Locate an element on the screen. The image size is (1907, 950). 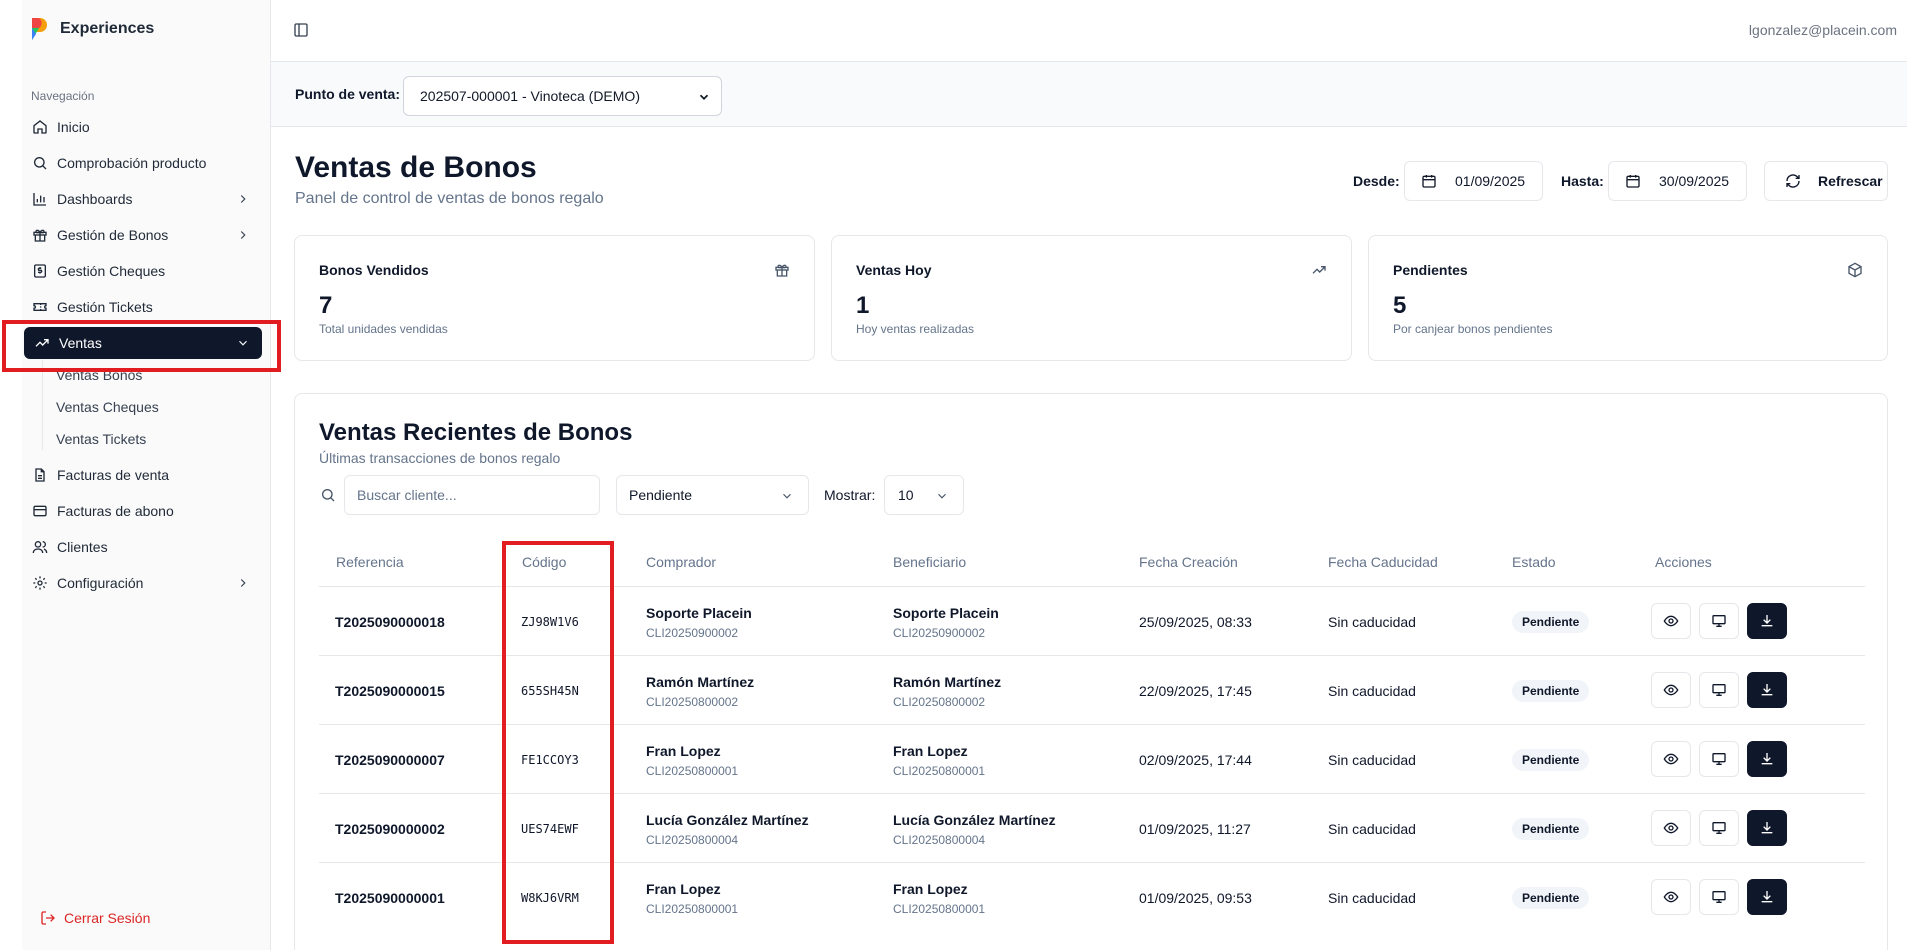
sidebar-item-label: Facturas de abono is located at coordinates (115, 511).